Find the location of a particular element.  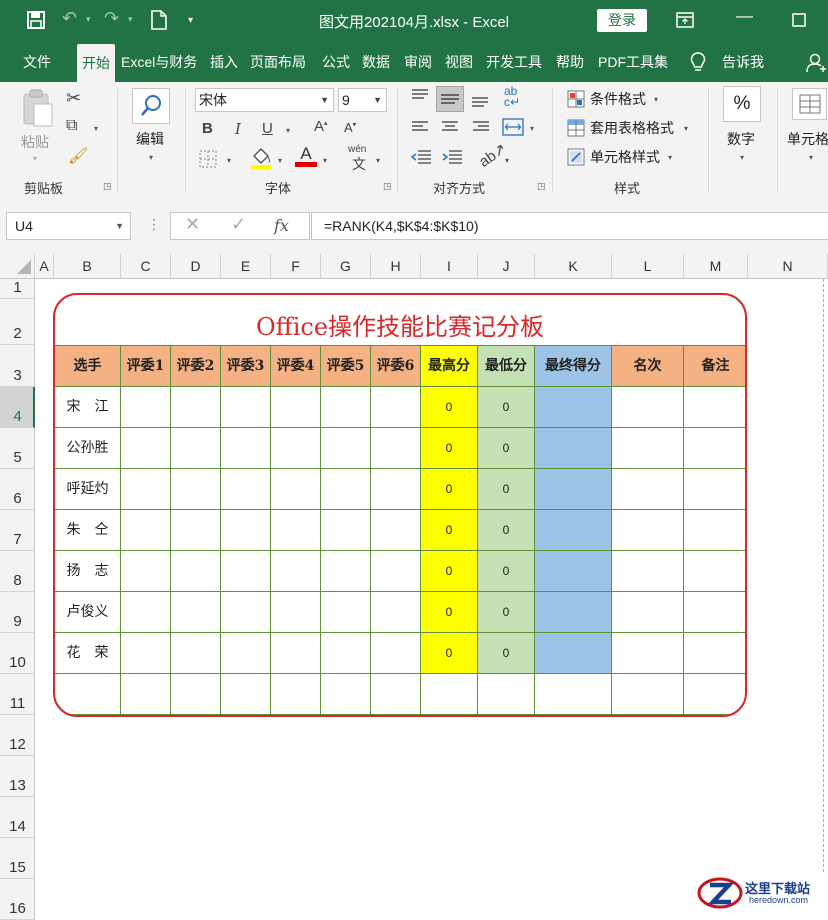

formula-input: =RANK(K4,$K$4:$K$10) is located at coordinates (569, 226).